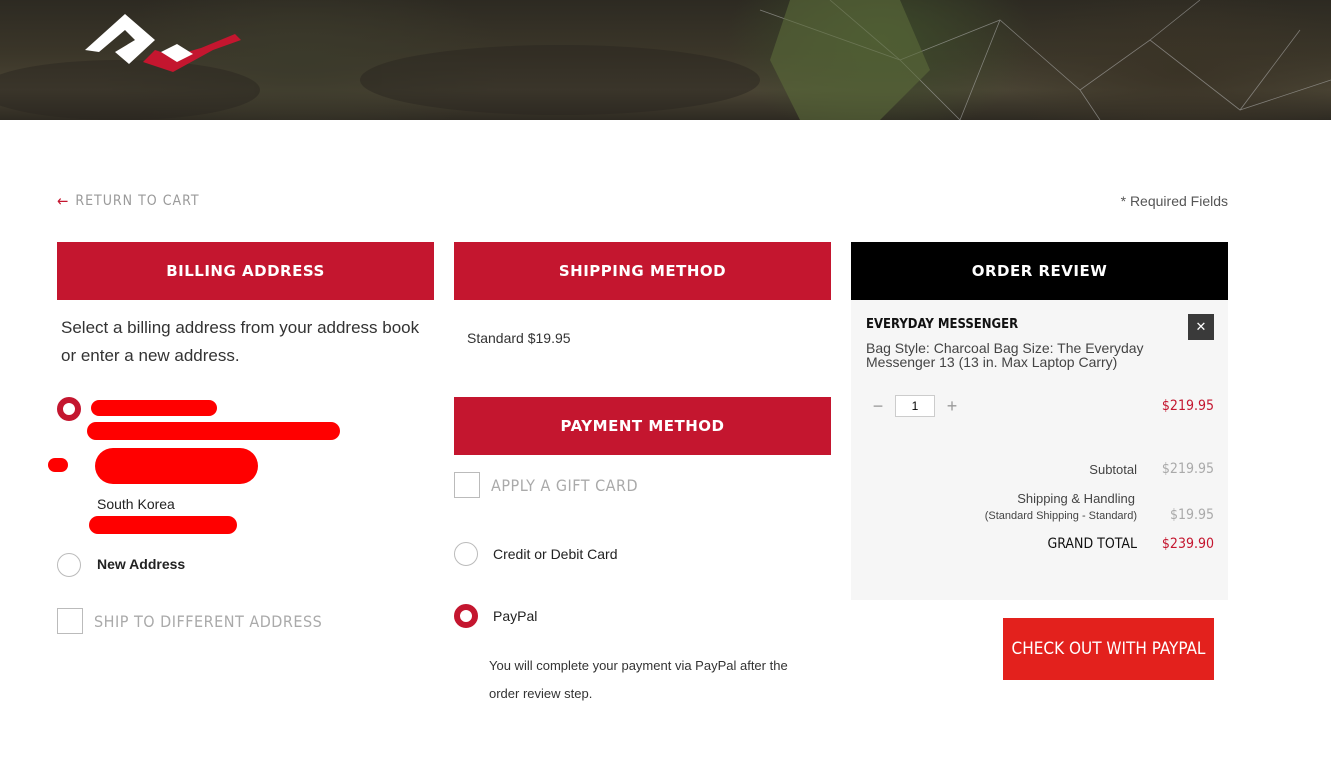 The image size is (1331, 772). What do you see at coordinates (878, 406) in the screenshot?
I see `minus-icon: −` at bounding box center [878, 406].